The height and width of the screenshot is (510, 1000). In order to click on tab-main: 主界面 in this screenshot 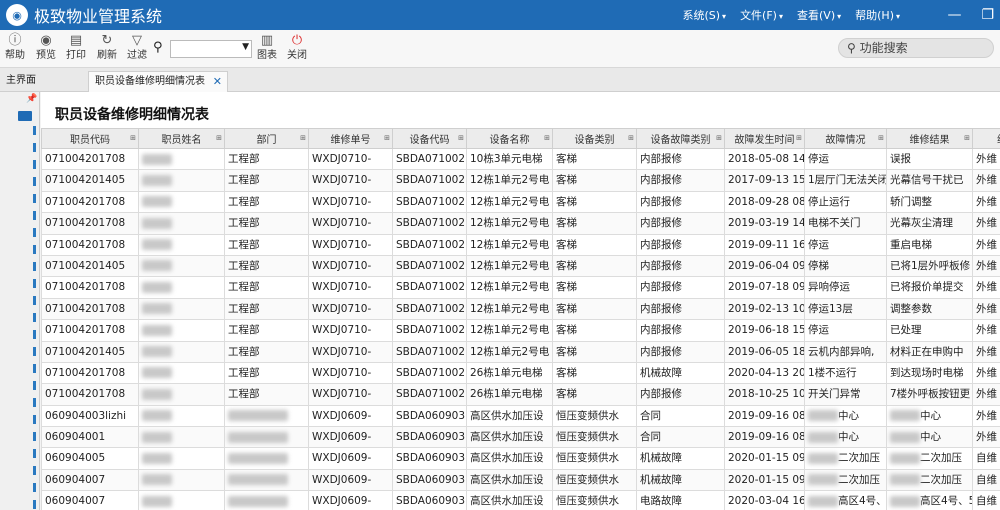, I will do `click(45, 81)`.